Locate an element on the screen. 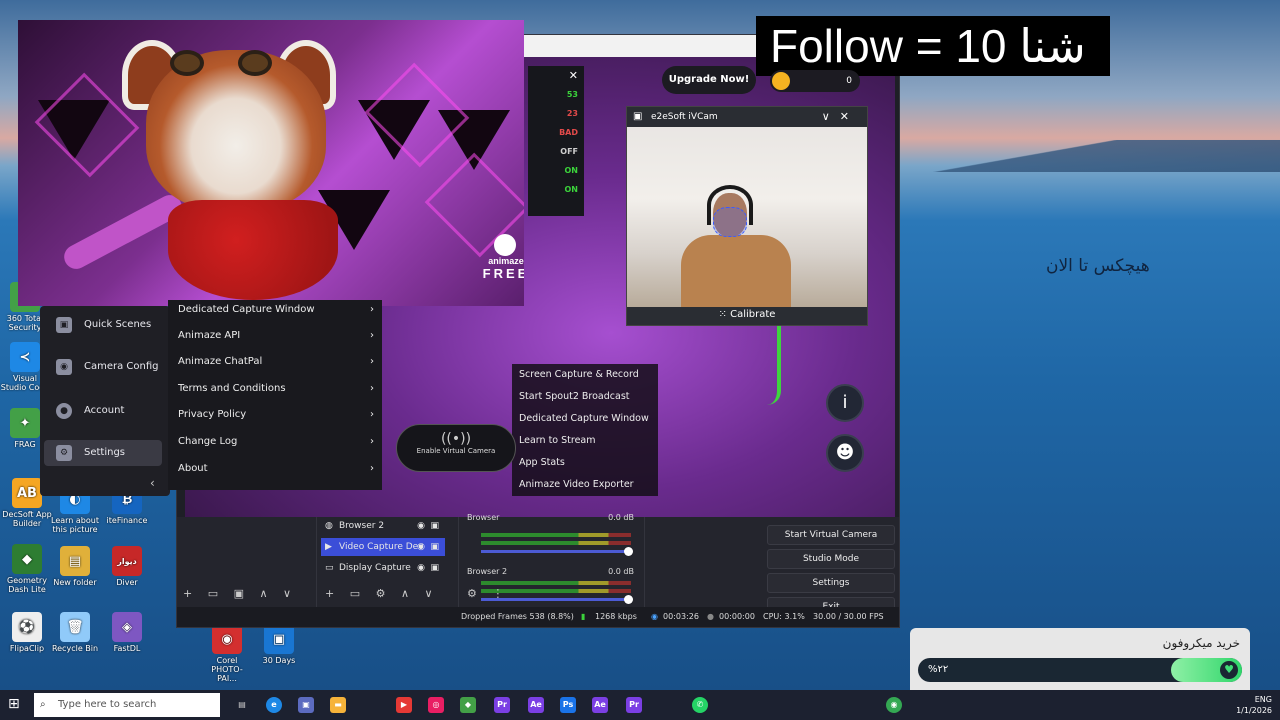 This screenshot has height=720, width=1280. scenes-toolbar: + ▭ ▣ ∧ ∨ is located at coordinates (240, 593).